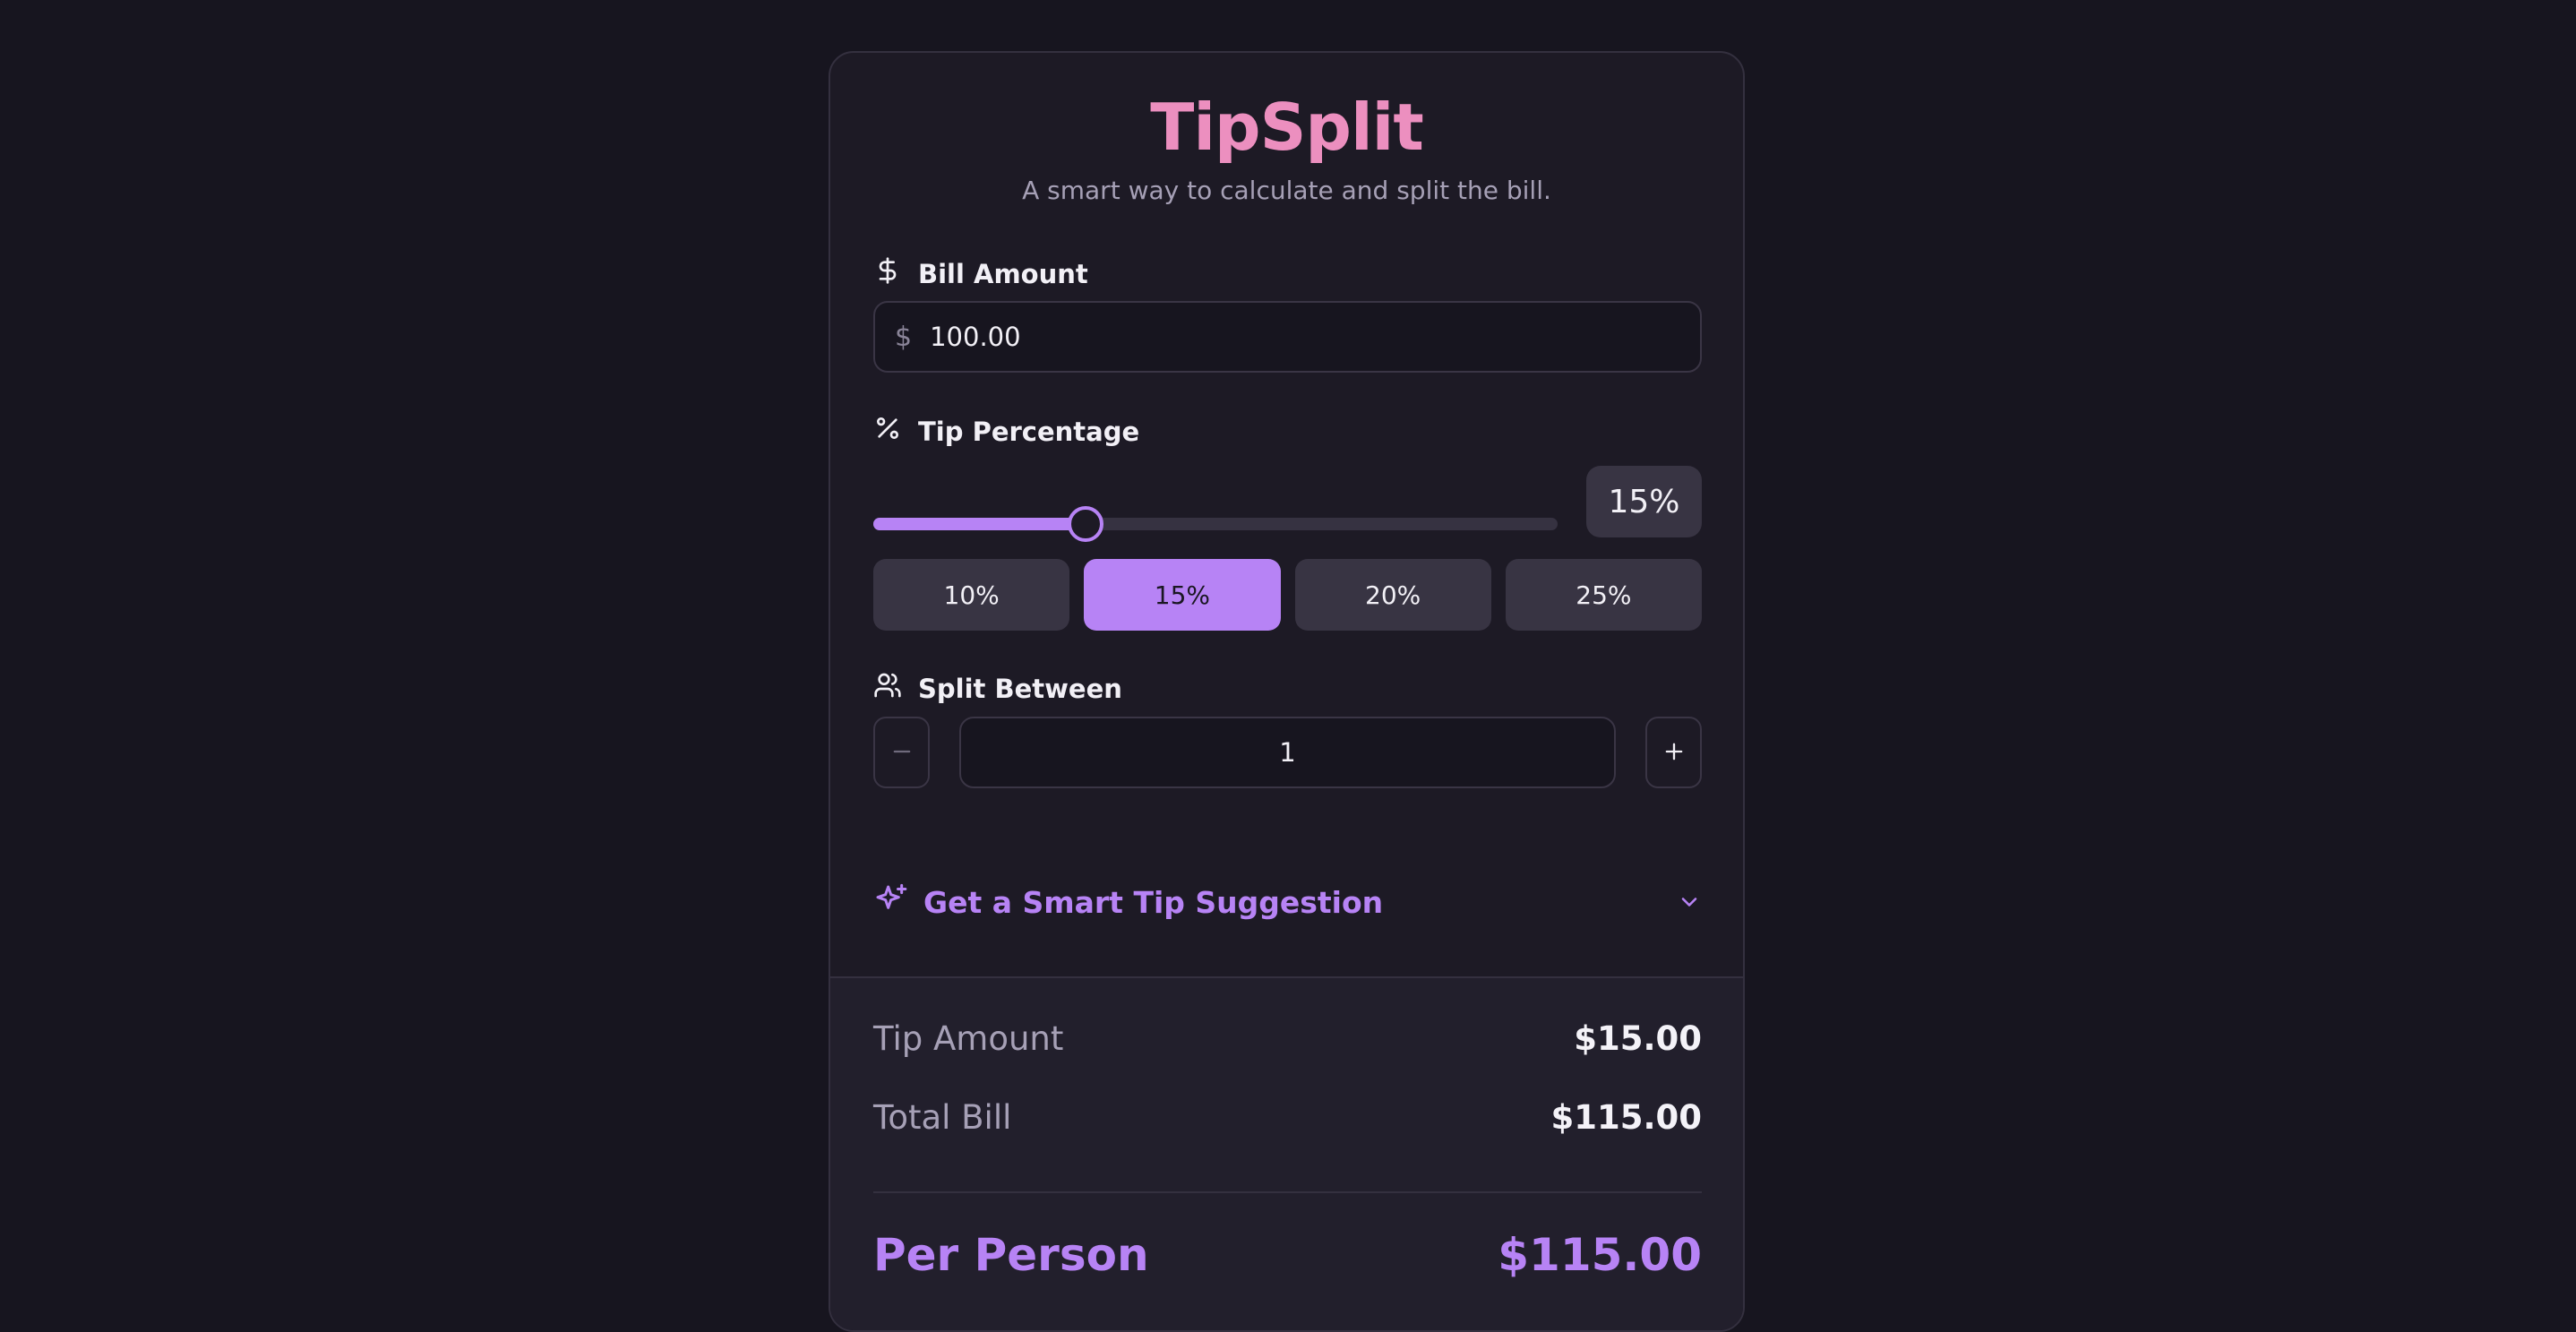 Image resolution: width=2576 pixels, height=1332 pixels. I want to click on tip-preset-10-button: 10%, so click(971, 595).